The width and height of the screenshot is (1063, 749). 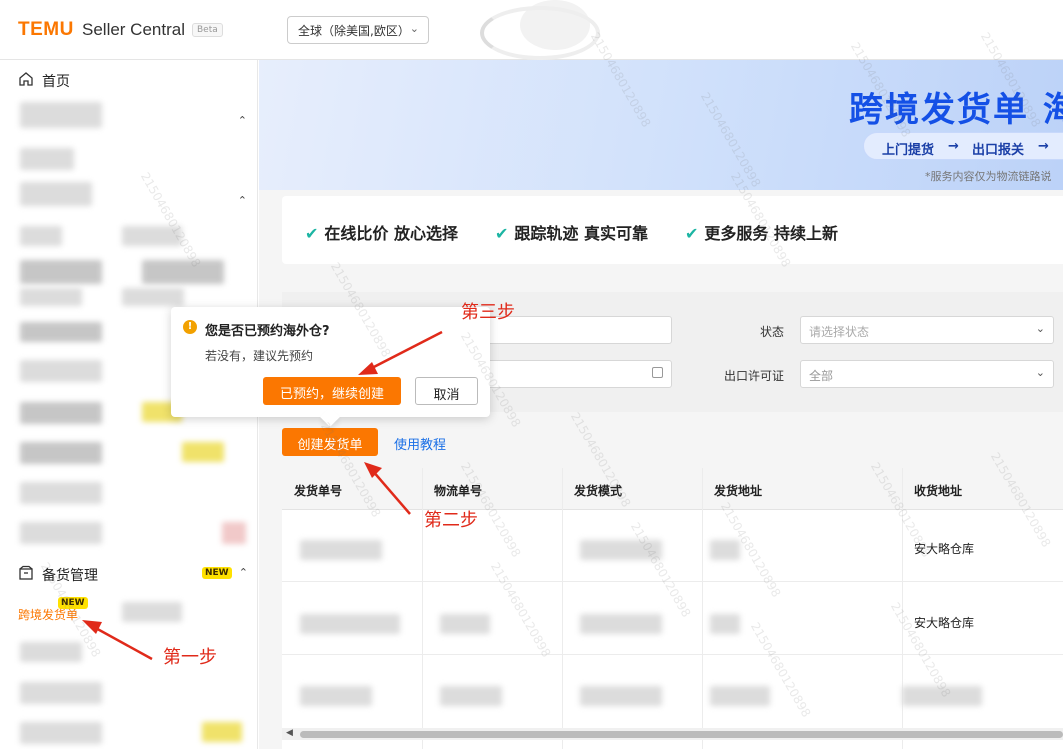 I want to click on feature-item: ✔ 在线比价 放心选择, so click(x=381, y=232).